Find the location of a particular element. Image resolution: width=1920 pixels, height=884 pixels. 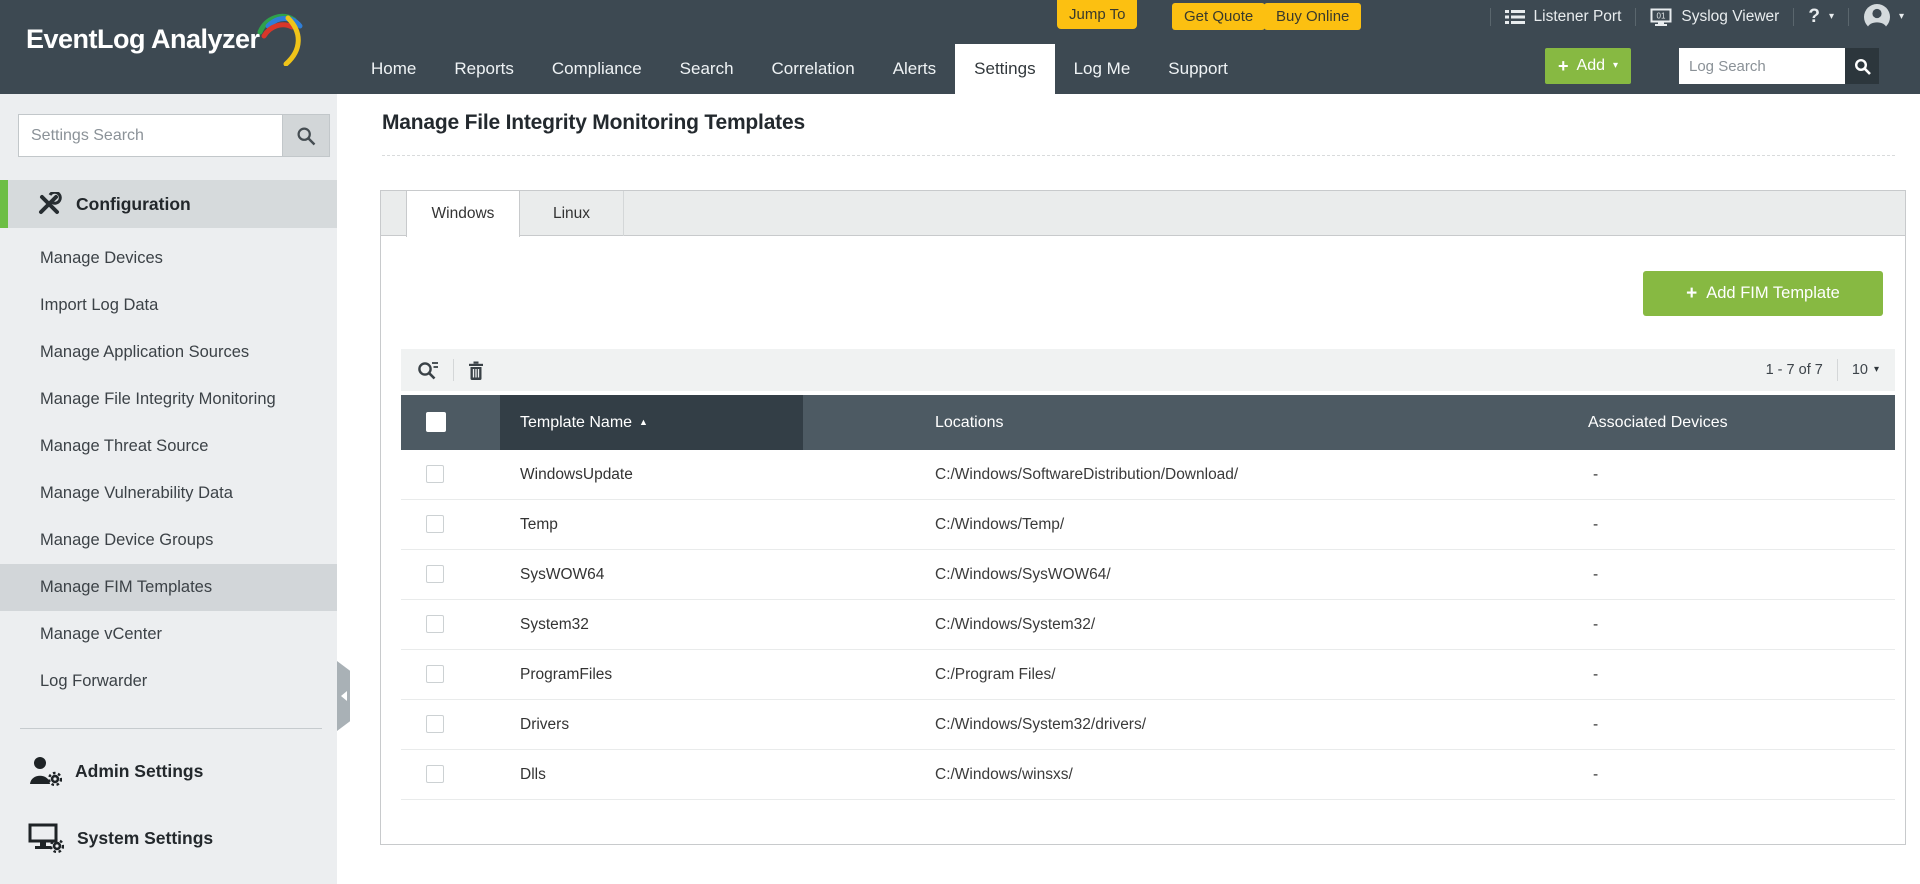

search-lines-icon is located at coordinates (428, 371).